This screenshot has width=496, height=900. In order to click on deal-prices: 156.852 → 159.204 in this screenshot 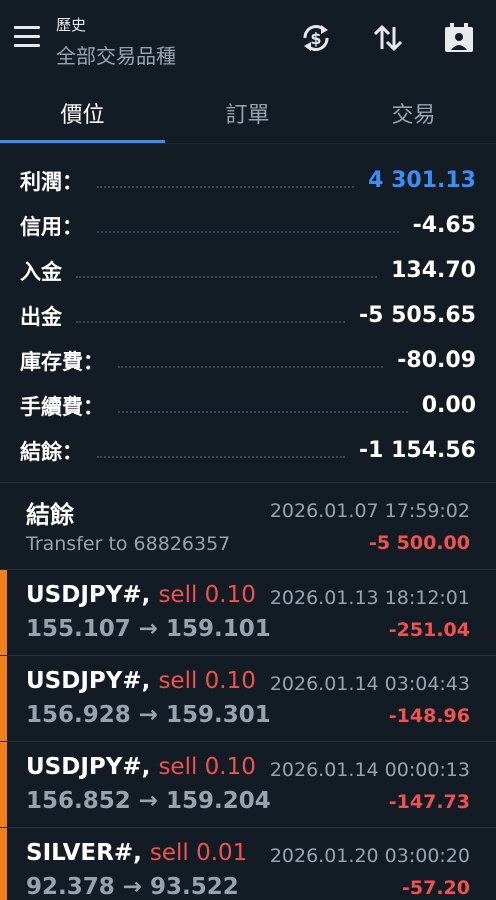, I will do `click(148, 801)`.